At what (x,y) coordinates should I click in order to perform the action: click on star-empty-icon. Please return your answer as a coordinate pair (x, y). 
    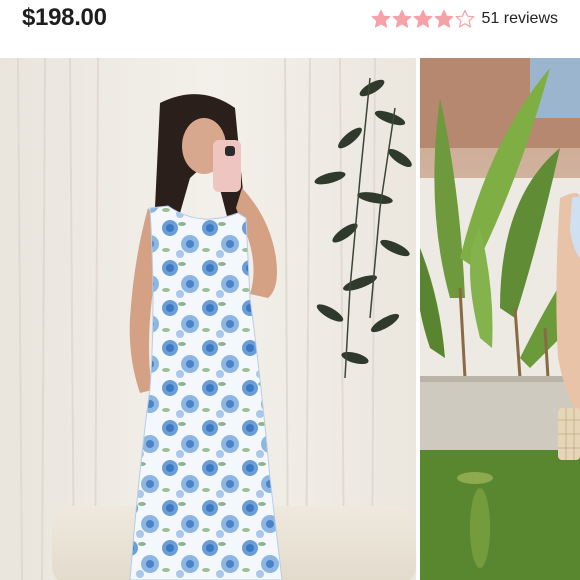
    Looking at the image, I should click on (464, 18).